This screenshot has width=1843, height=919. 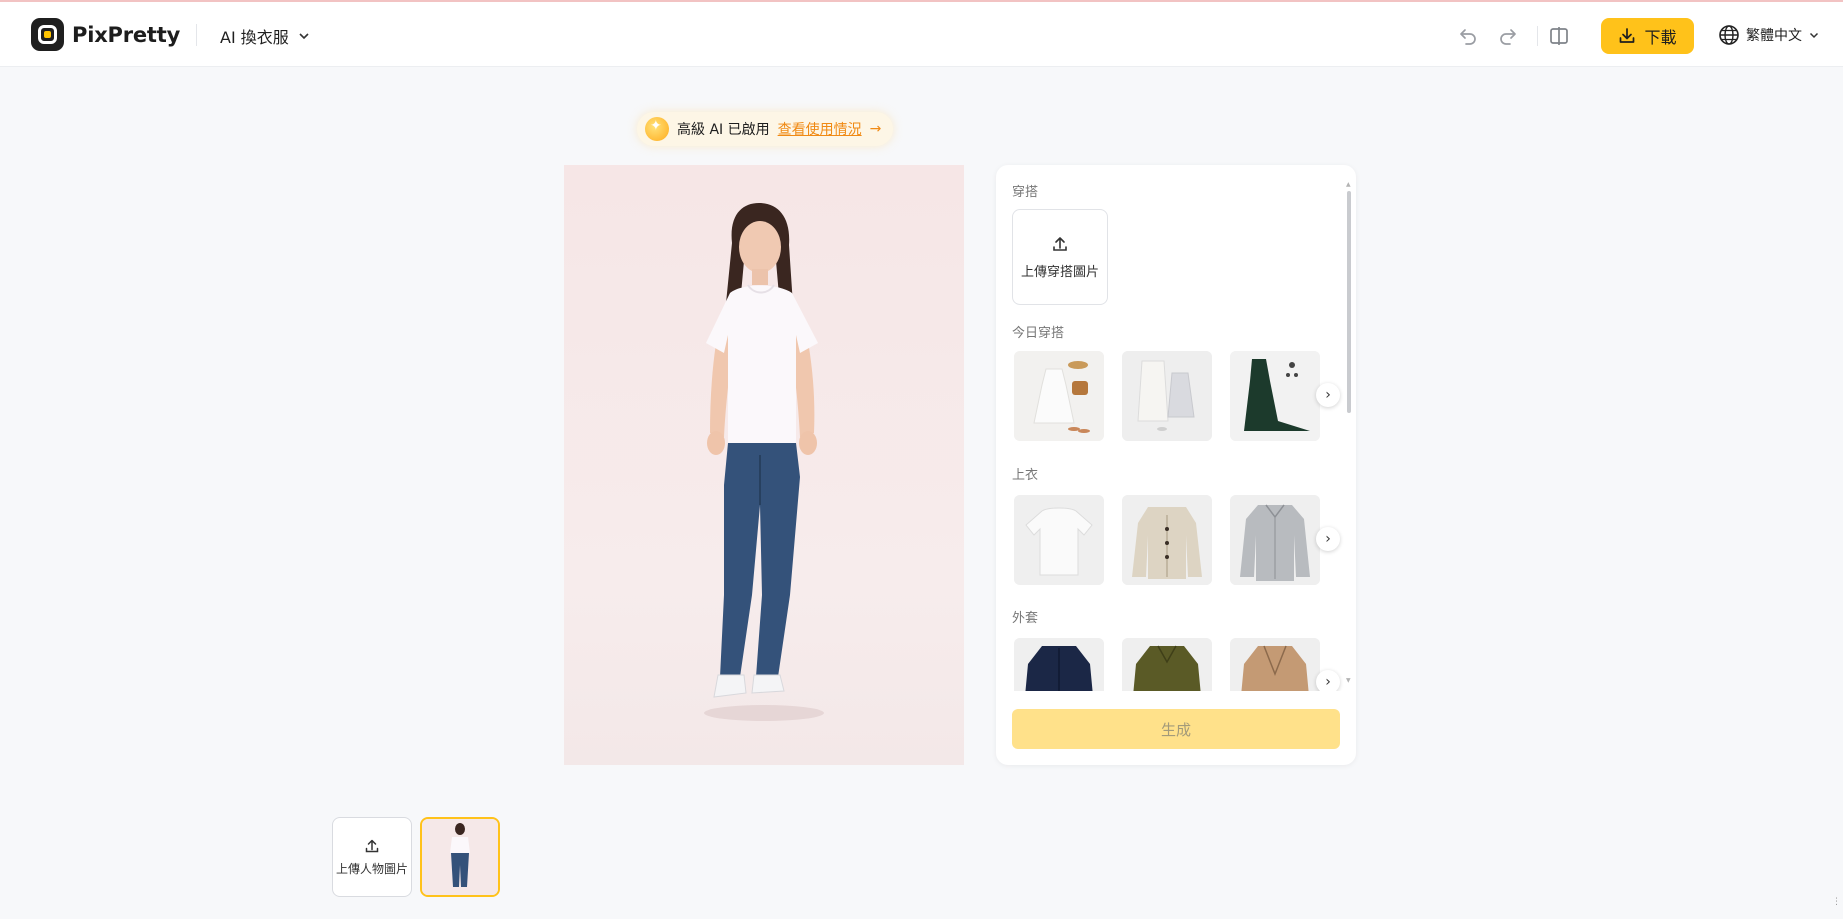 I want to click on compare-button, so click(x=1559, y=36).